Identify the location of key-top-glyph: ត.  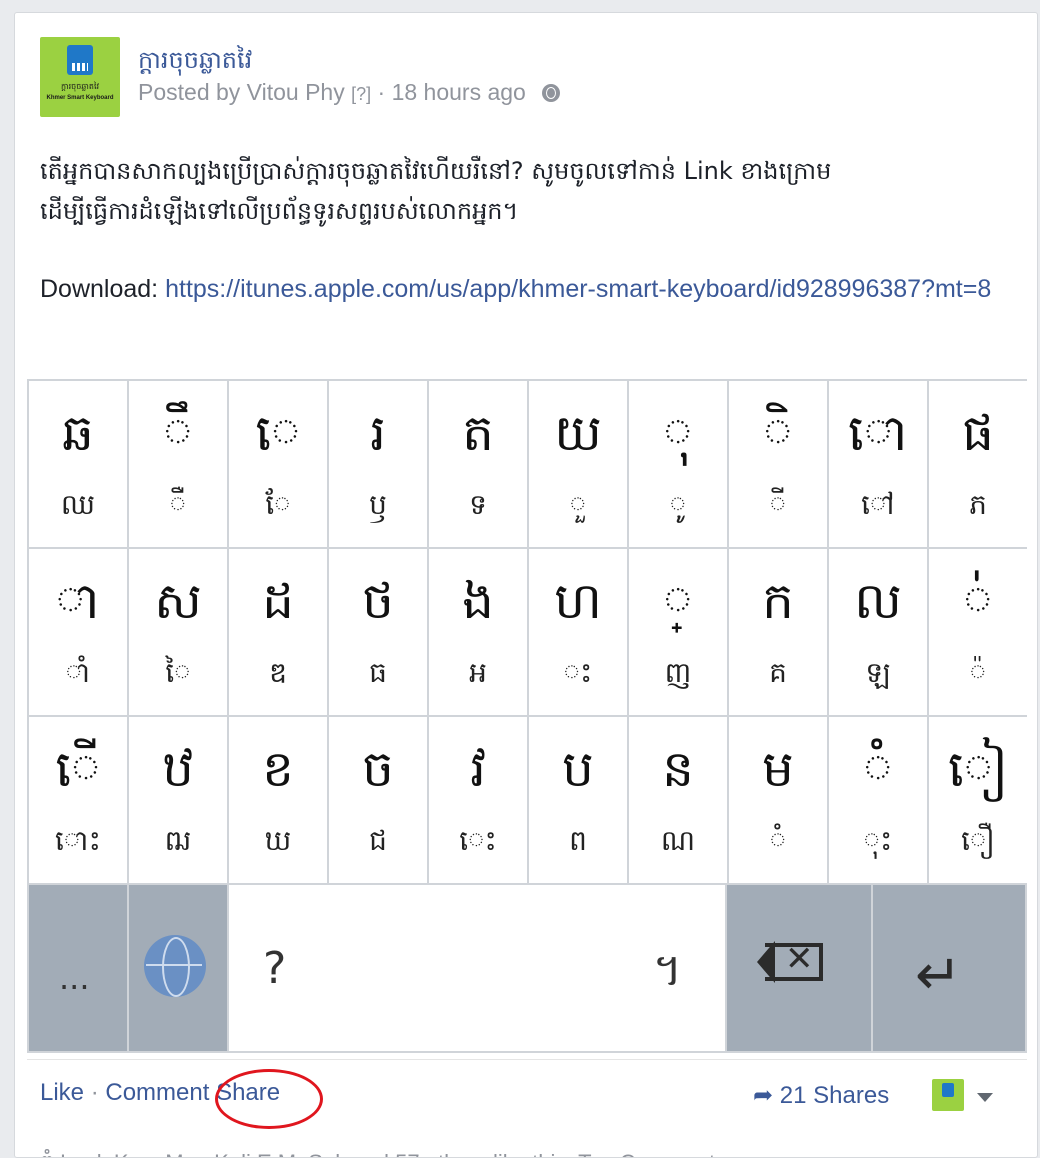
(478, 433).